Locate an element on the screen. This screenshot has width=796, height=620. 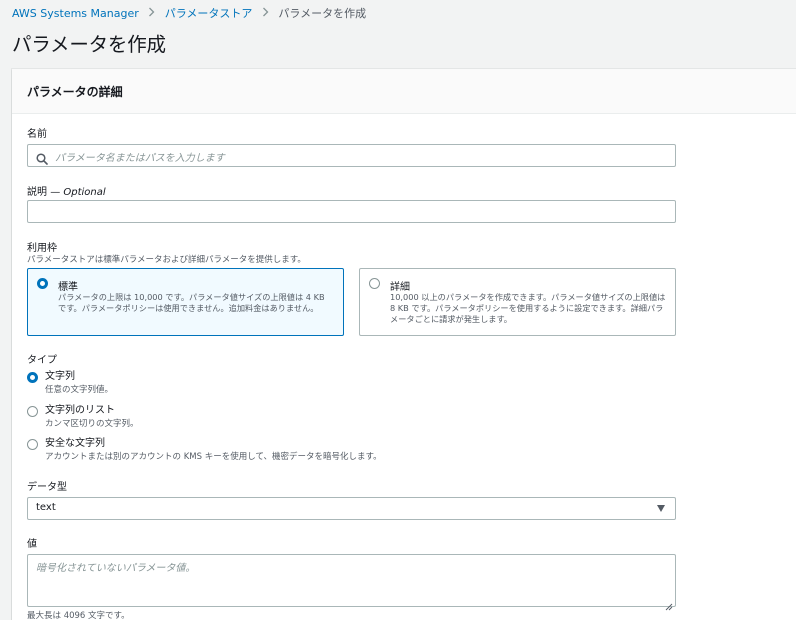
description-label-text: 説明 is located at coordinates (37, 192).